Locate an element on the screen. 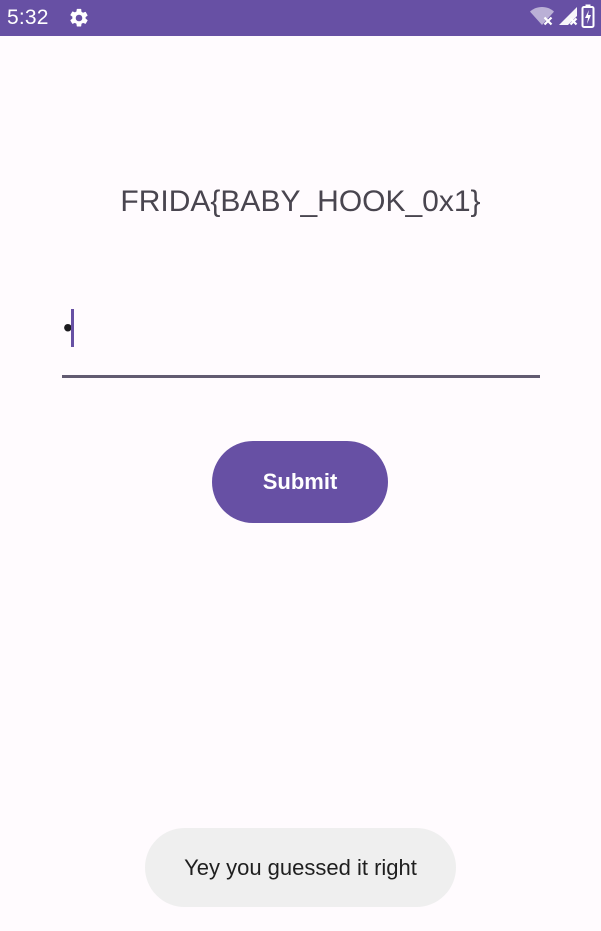  status-time: 5:32 is located at coordinates (28, 17).